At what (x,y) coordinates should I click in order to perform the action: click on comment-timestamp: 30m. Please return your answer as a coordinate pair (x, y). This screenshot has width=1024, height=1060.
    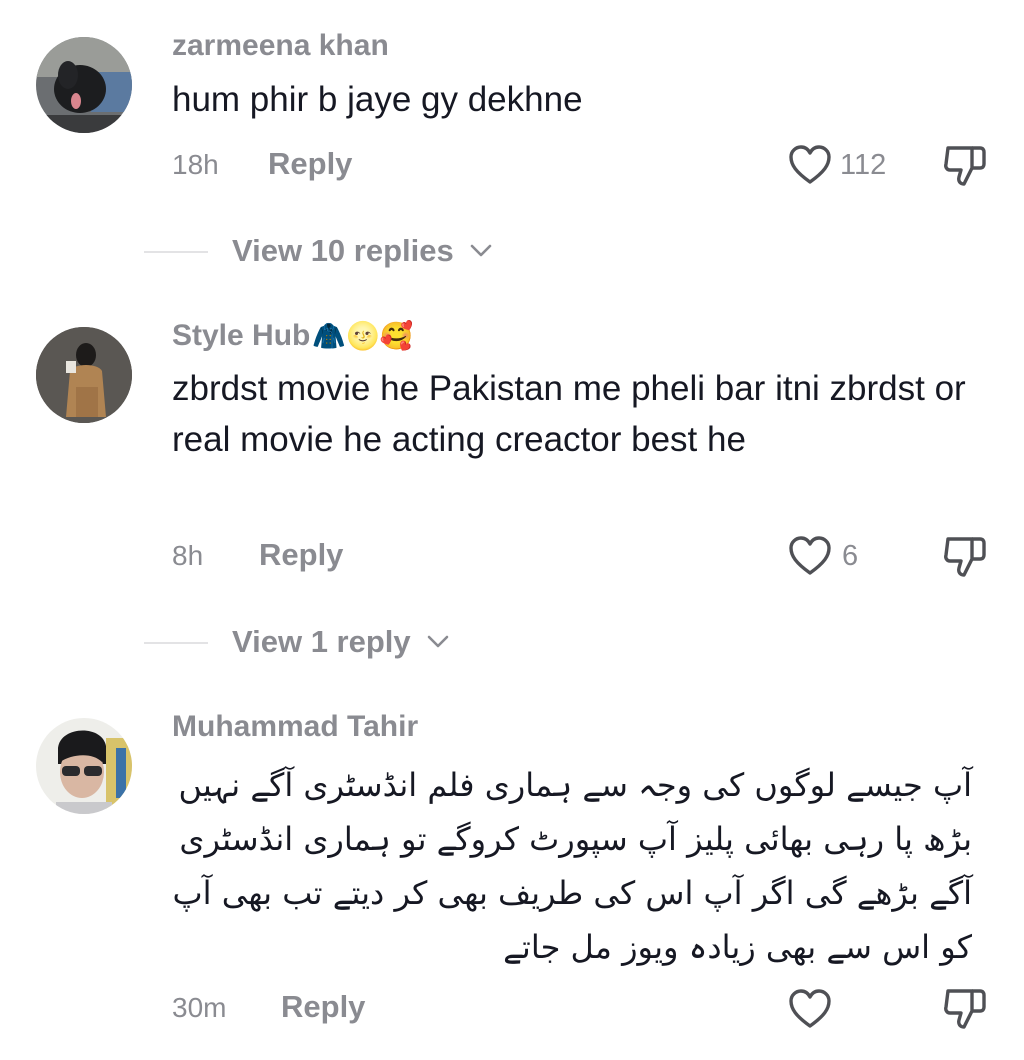
    Looking at the image, I should click on (199, 1007).